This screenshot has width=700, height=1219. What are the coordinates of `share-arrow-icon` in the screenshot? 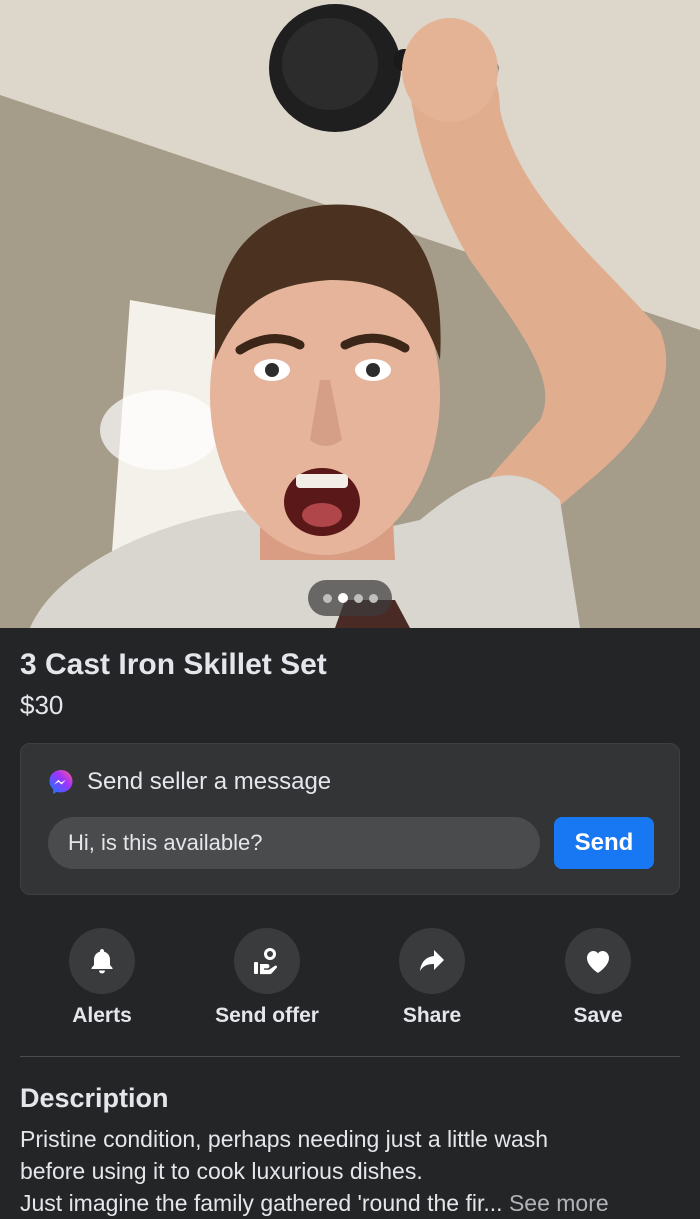 It's located at (432, 960).